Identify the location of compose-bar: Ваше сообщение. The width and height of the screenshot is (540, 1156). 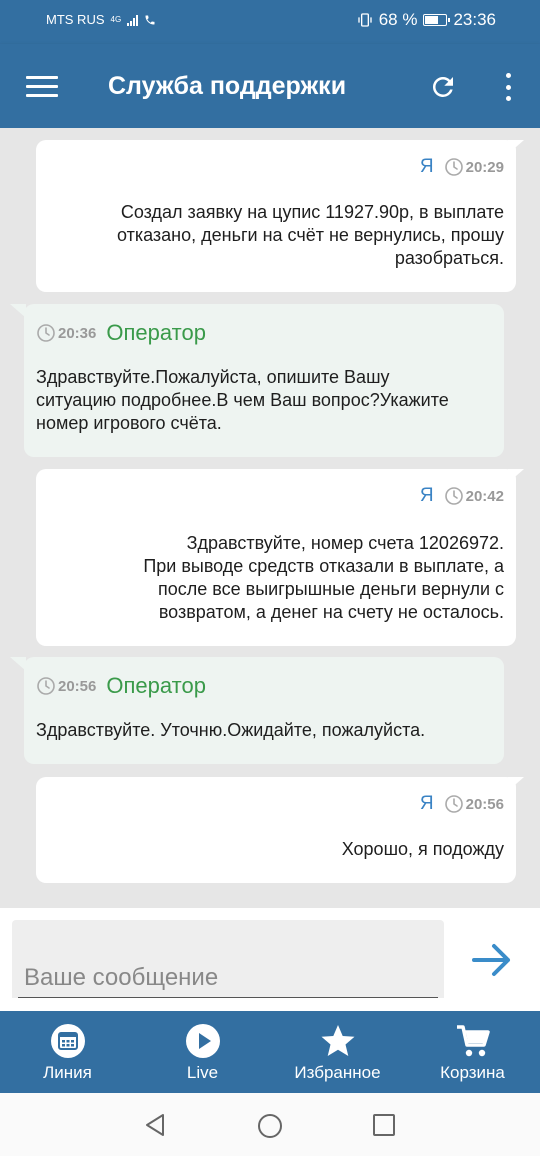
(270, 959).